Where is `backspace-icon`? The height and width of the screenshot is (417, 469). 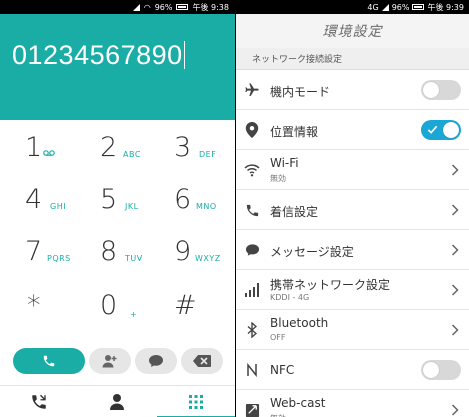 backspace-icon is located at coordinates (202, 361).